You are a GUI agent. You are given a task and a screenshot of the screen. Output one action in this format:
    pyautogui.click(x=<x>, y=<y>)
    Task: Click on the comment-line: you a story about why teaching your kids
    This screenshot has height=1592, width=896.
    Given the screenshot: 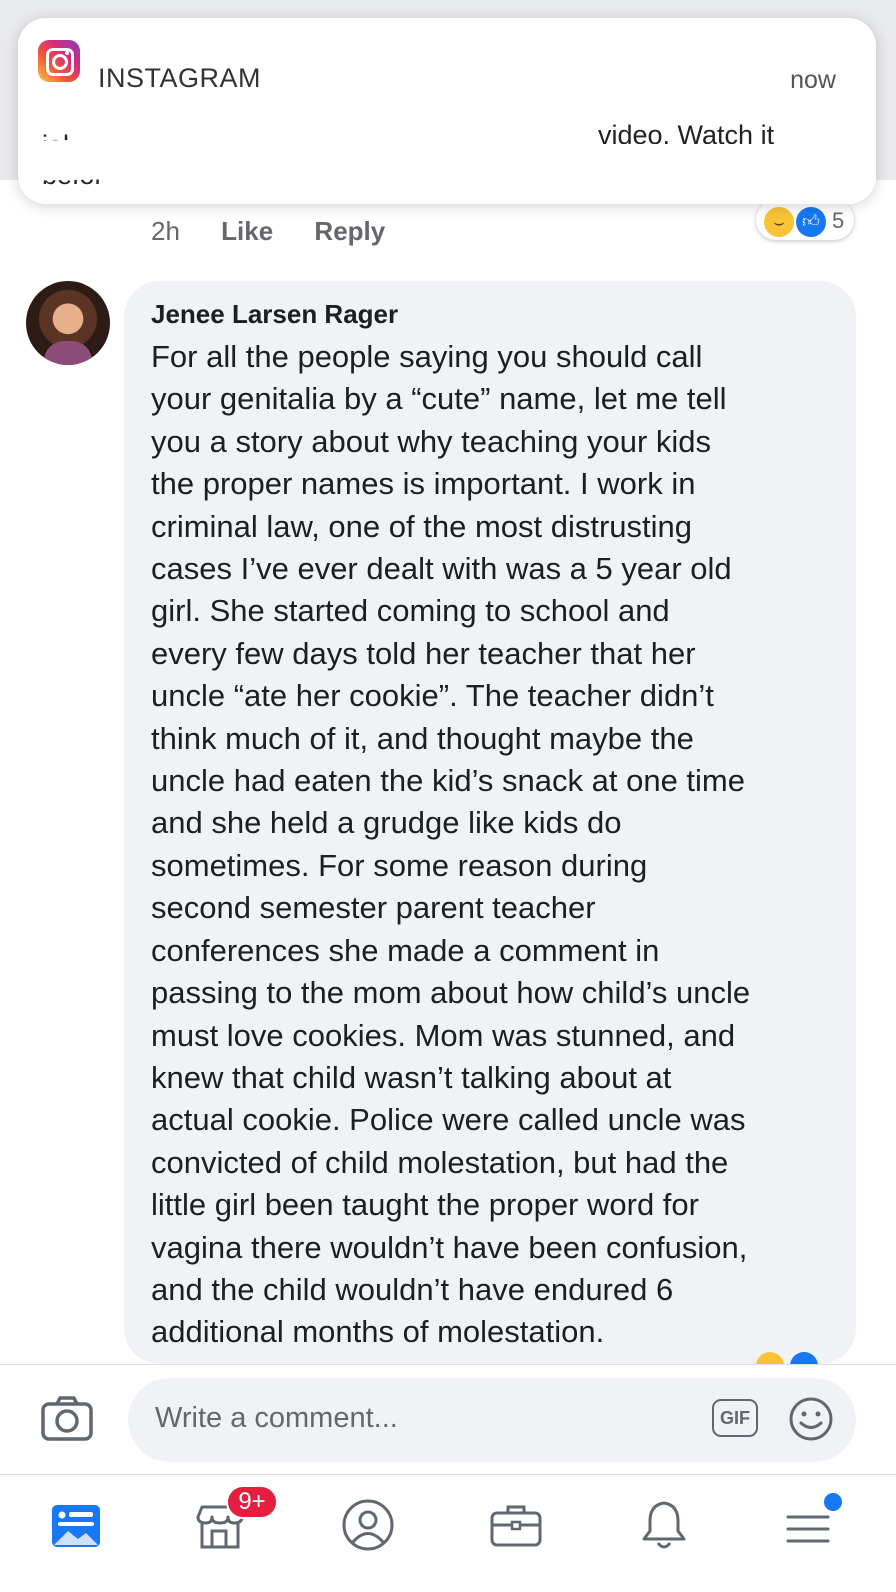 What is the action you would take?
    pyautogui.click(x=431, y=441)
    